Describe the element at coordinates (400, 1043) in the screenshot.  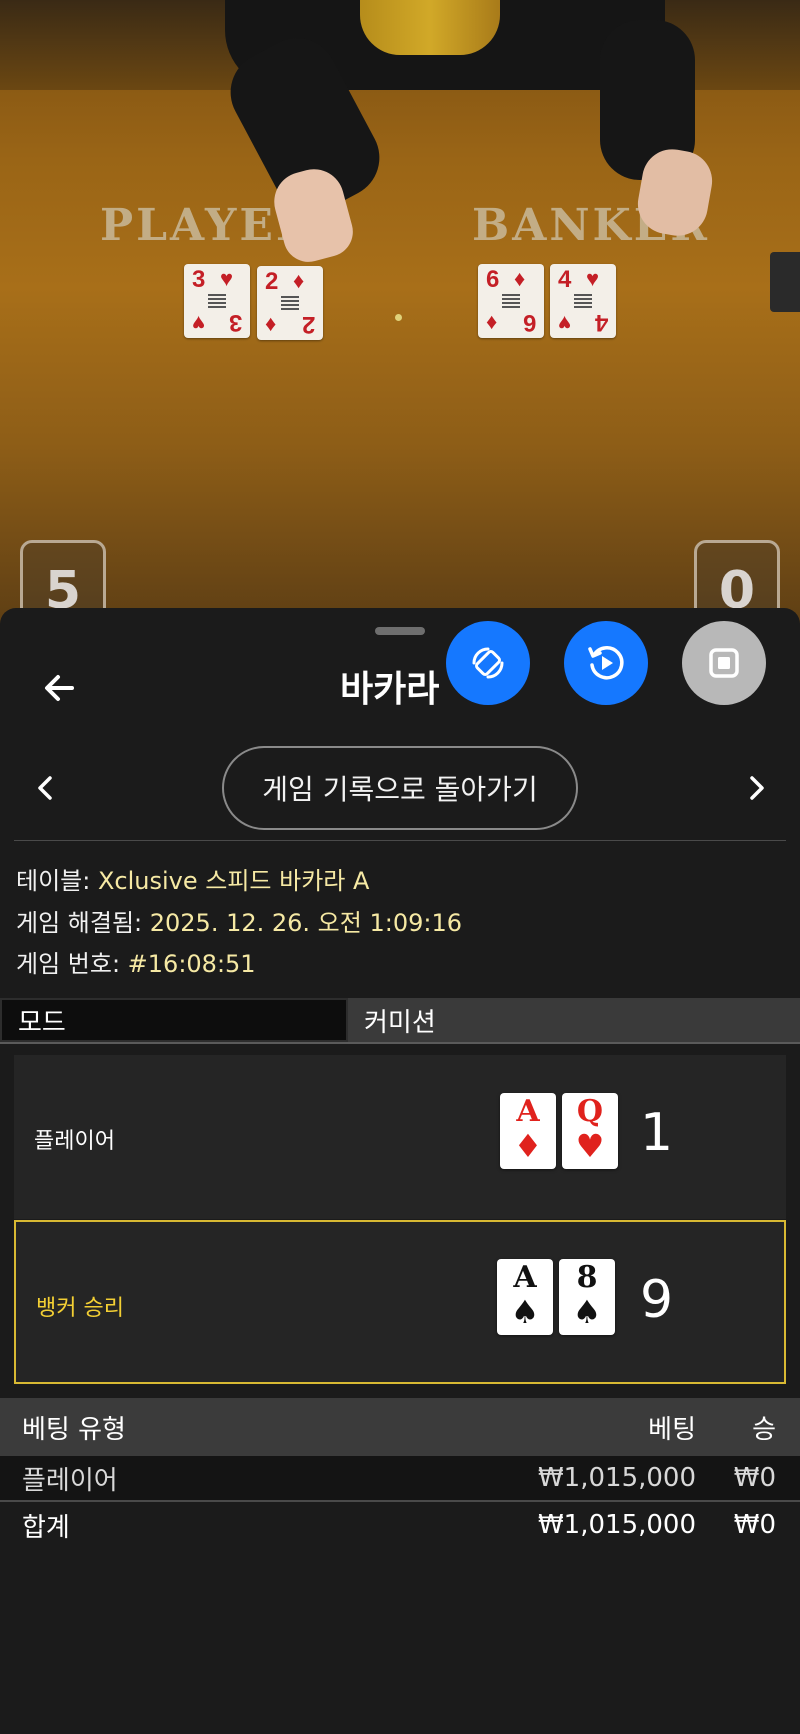
I see `tab-divider` at that location.